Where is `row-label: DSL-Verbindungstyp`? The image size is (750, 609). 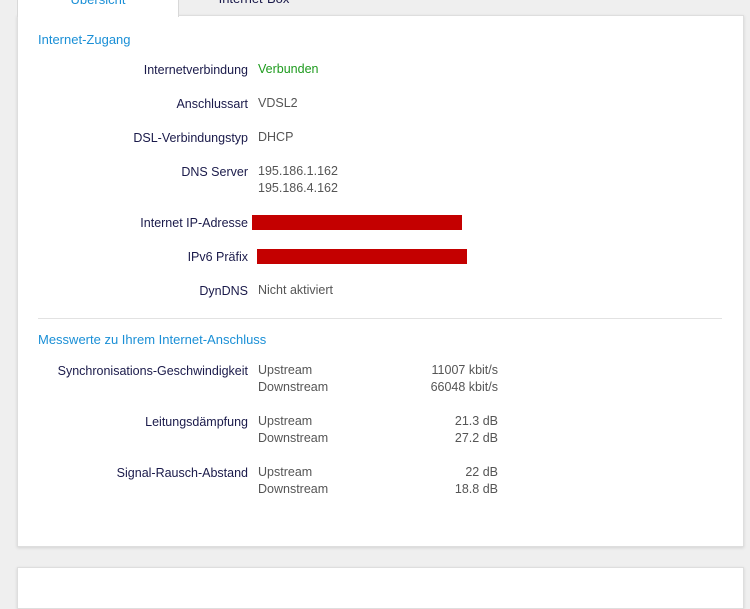
row-label: DSL-Verbindungstyp is located at coordinates (190, 138).